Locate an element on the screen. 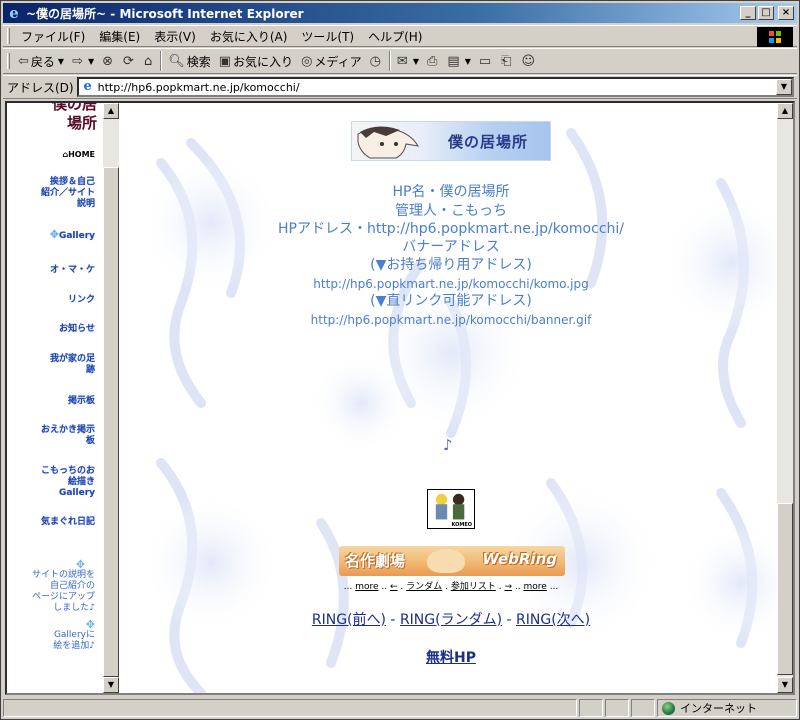 The image size is (800, 720). avatar-caption: KOMEO is located at coordinates (461, 525).